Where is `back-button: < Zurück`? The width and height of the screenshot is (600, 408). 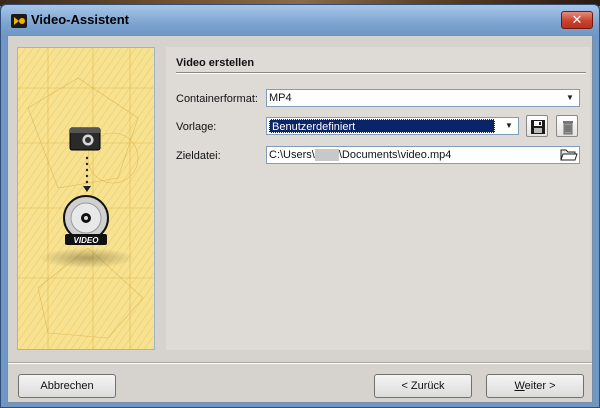 back-button: < Zurück is located at coordinates (423, 386).